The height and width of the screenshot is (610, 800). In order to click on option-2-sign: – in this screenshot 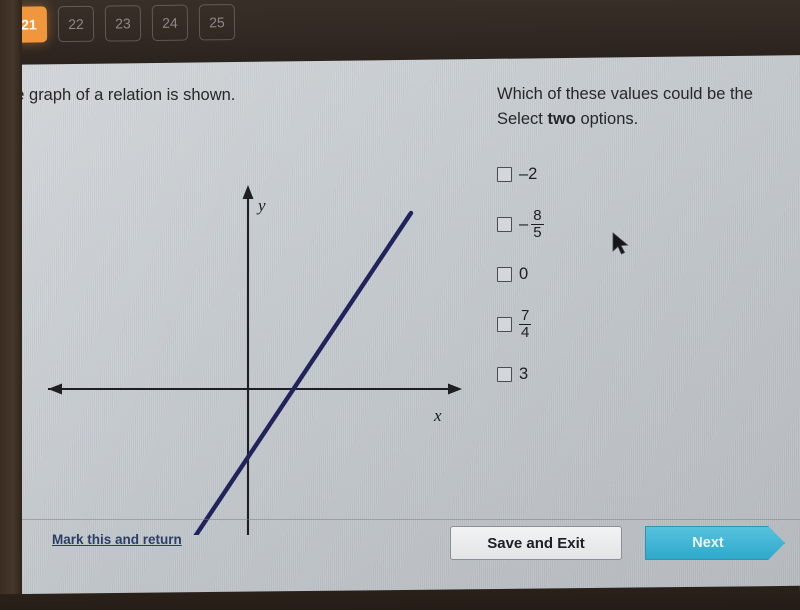, I will do `click(524, 224)`.